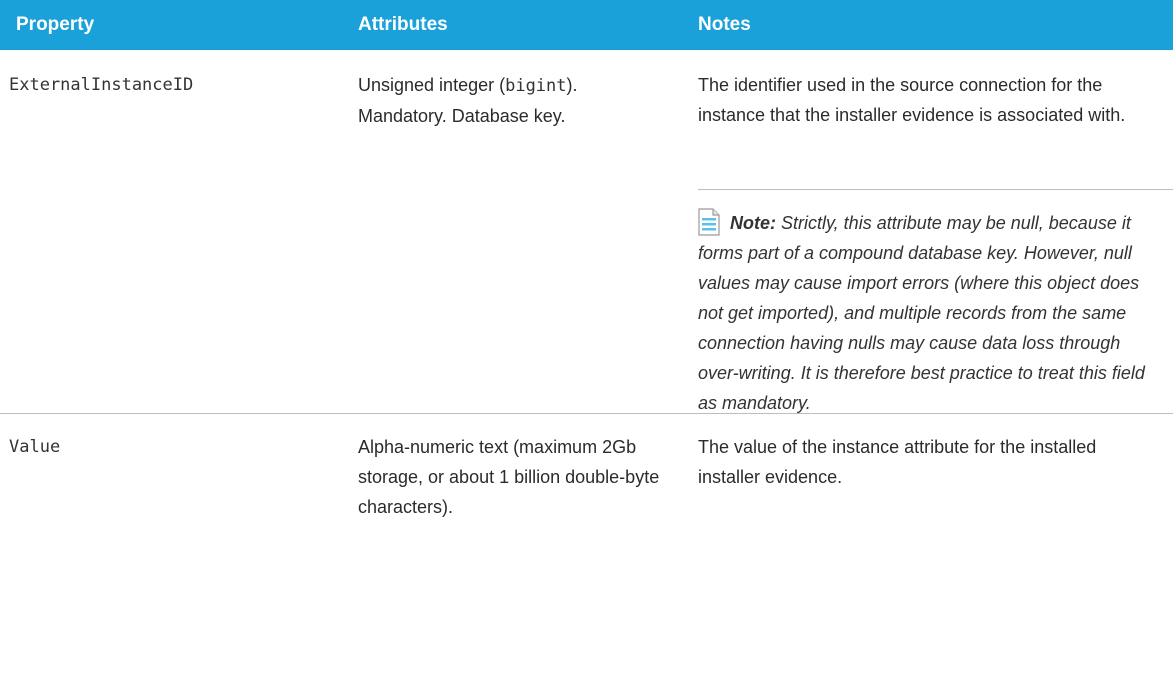 This screenshot has height=681, width=1173. I want to click on attributes-text: Unsigned integer (, so click(432, 85).